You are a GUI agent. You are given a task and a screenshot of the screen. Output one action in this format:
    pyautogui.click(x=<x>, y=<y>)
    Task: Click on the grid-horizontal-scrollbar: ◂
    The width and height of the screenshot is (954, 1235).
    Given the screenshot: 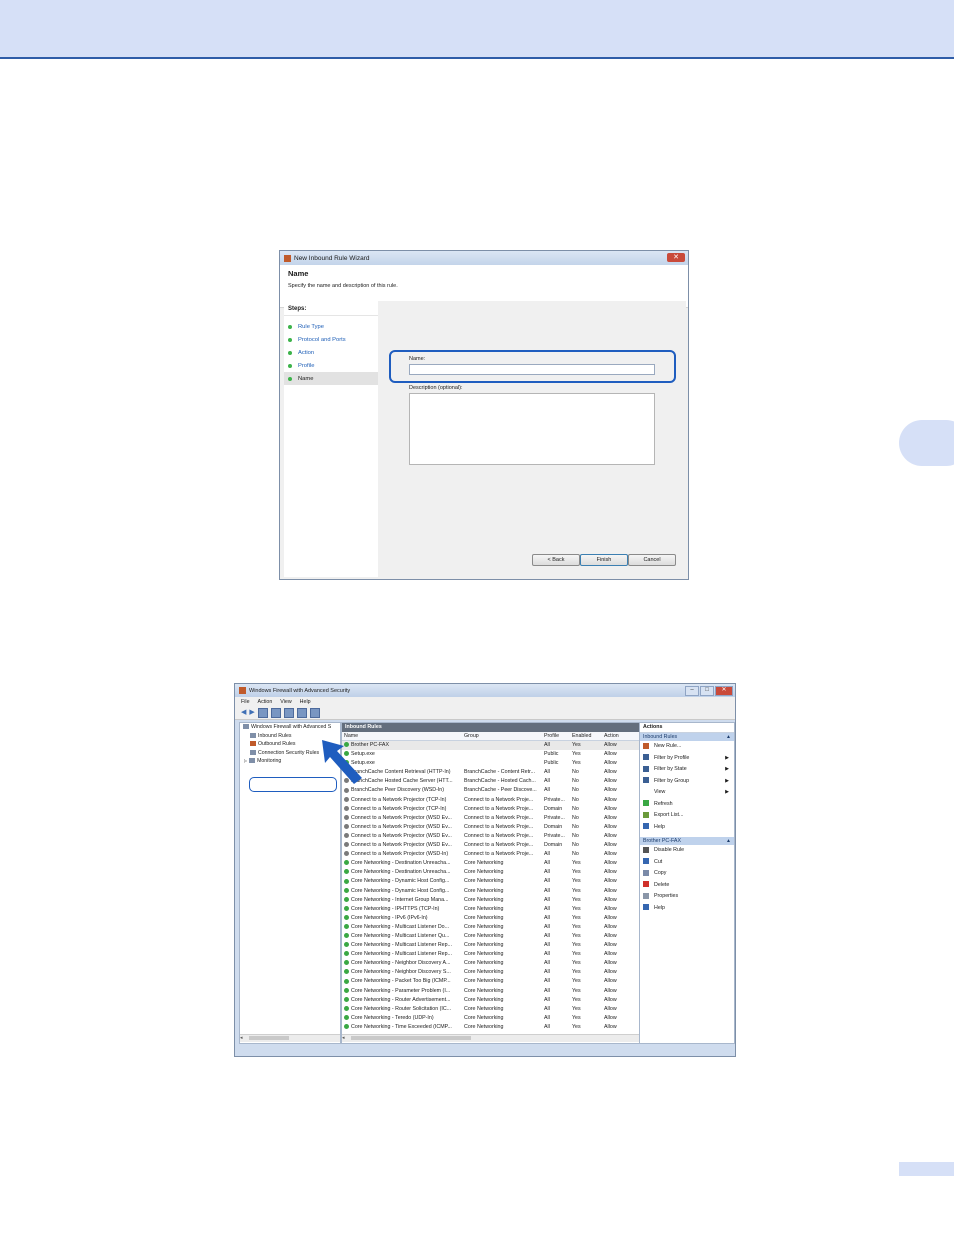 What is the action you would take?
    pyautogui.click(x=490, y=1038)
    